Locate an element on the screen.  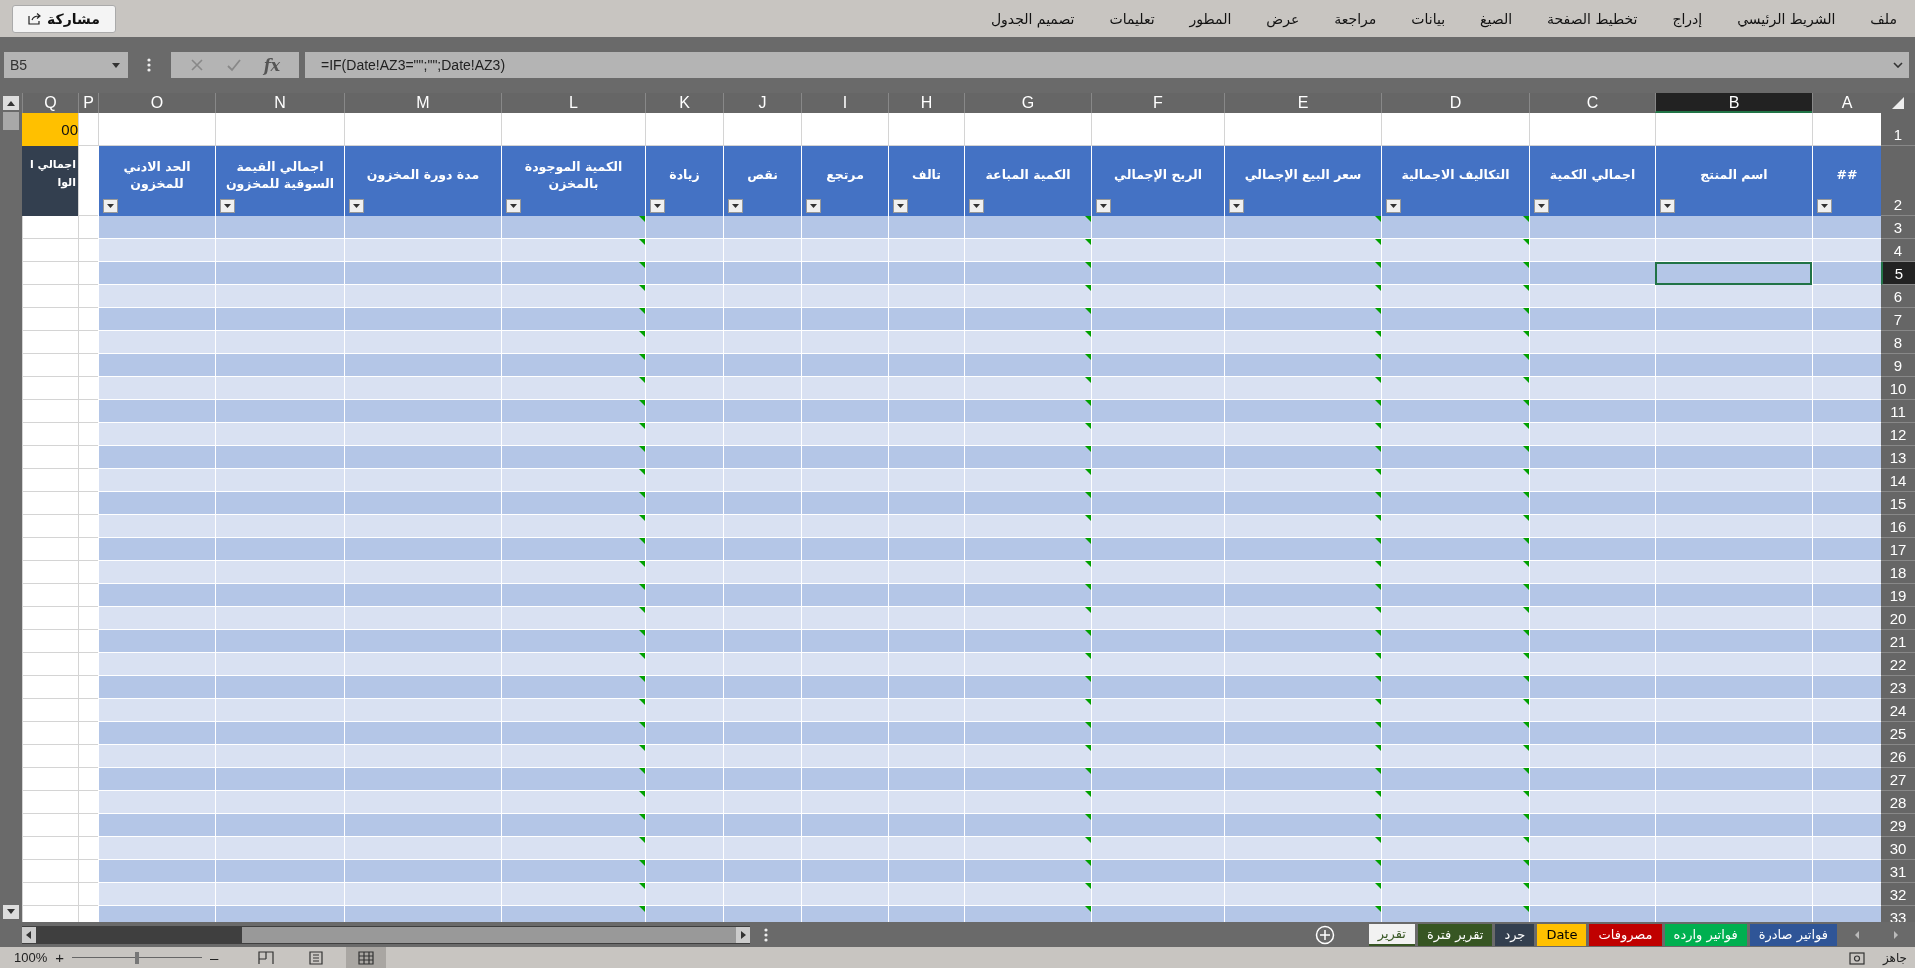
ribbon-tab: تخطيط الصفحة is located at coordinates (1592, 18).